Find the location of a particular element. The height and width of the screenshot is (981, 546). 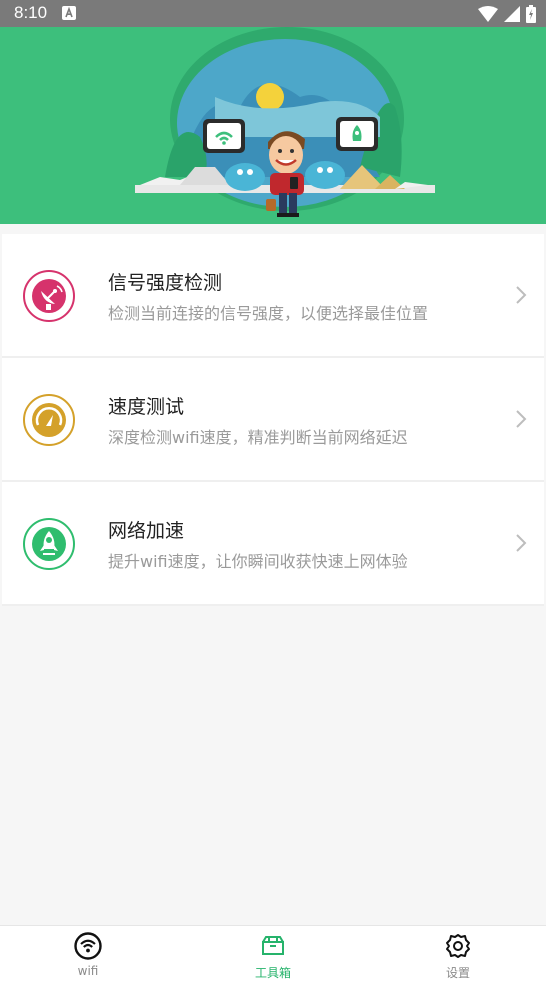

toolbox-icon is located at coordinates (273, 945).